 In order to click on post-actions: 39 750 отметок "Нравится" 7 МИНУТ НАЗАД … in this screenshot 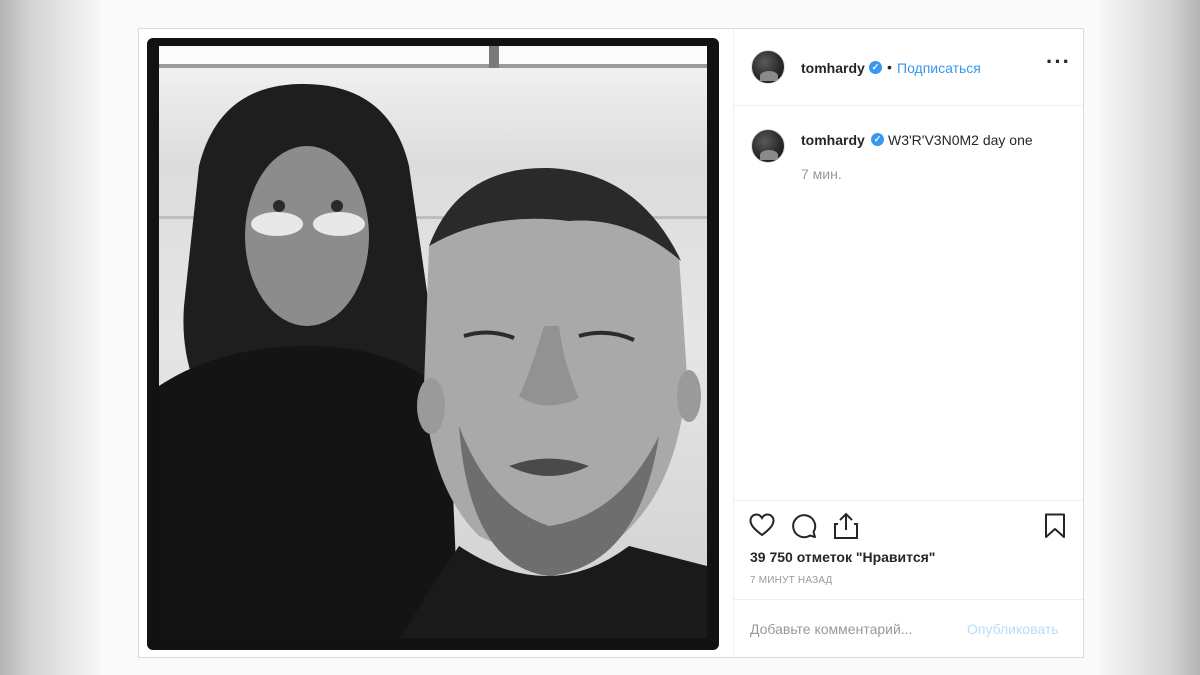, I will do `click(908, 579)`.